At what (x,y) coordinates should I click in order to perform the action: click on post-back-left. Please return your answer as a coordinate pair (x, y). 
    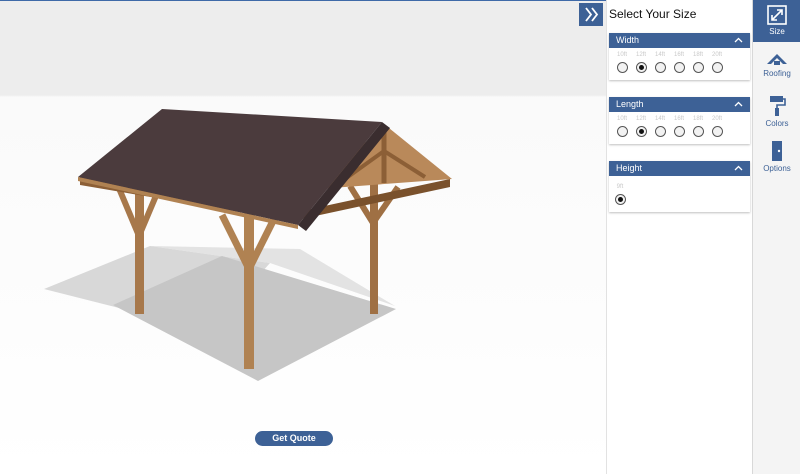
    Looking at the image, I should click on (139, 250).